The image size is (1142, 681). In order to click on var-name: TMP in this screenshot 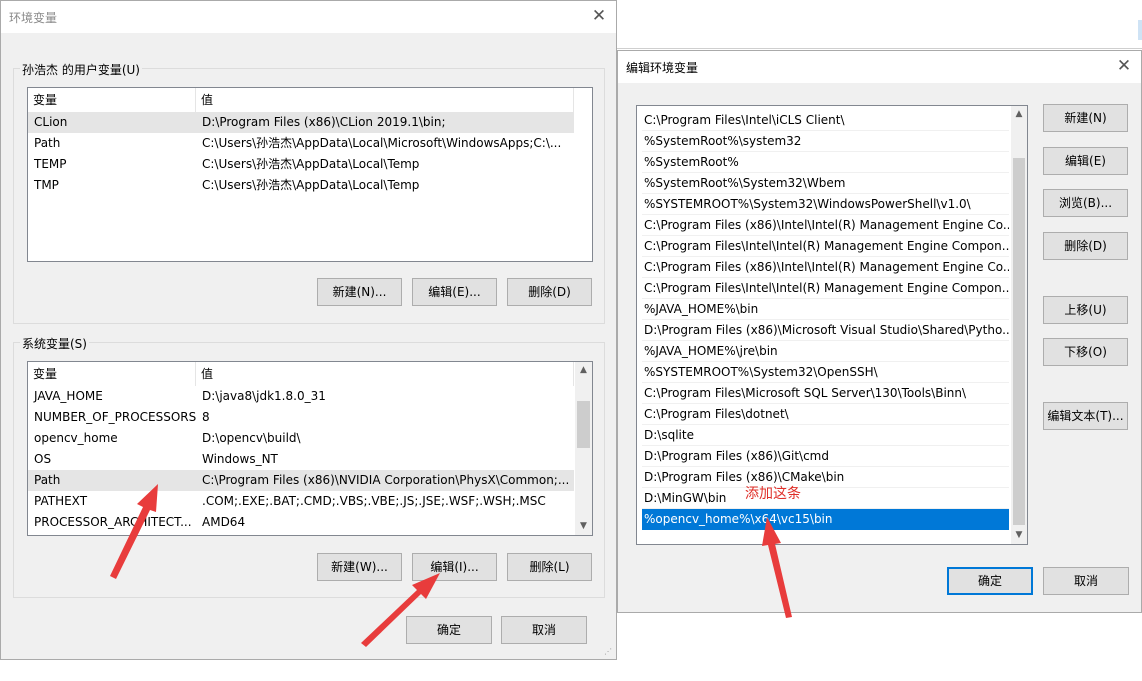, I will do `click(46, 185)`.